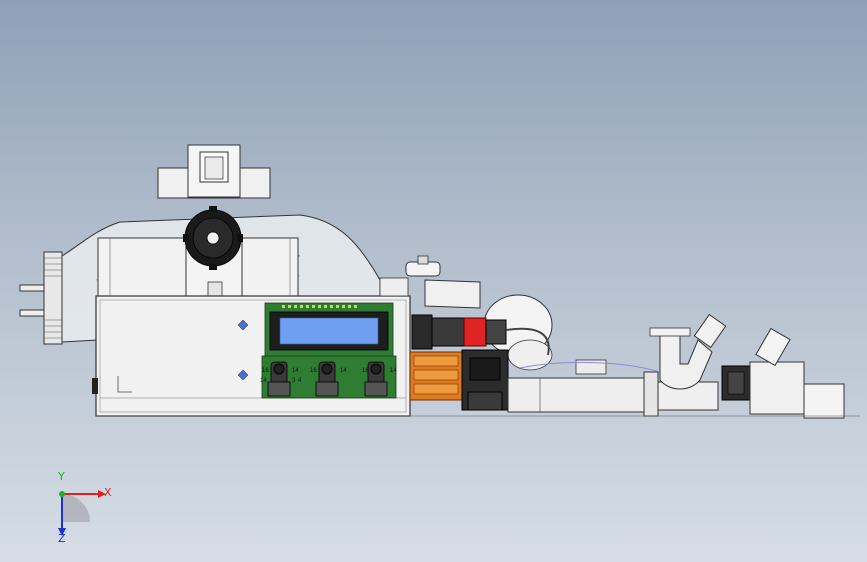 The image size is (867, 562). I want to click on coordinate-triad: X Y Z, so click(80, 509).